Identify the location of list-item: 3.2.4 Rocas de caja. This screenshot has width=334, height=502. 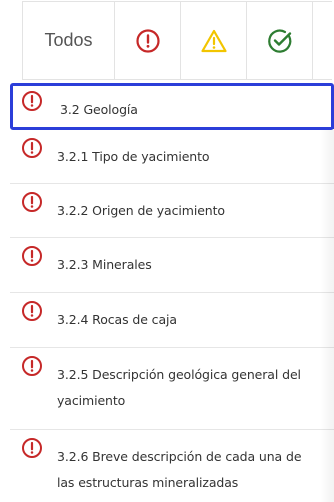
(172, 320).